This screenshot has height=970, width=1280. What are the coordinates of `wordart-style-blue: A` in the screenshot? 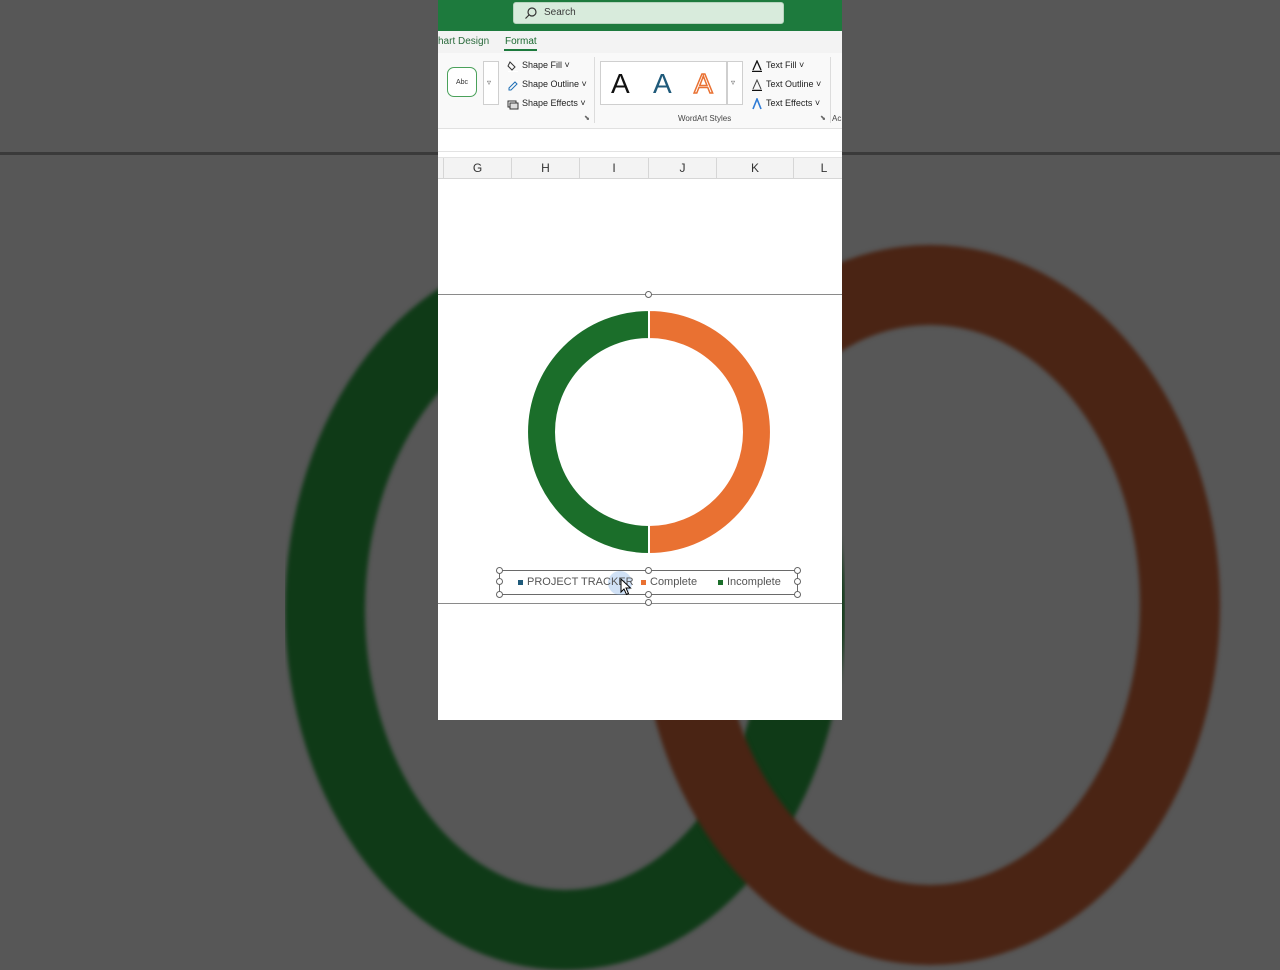 It's located at (662, 84).